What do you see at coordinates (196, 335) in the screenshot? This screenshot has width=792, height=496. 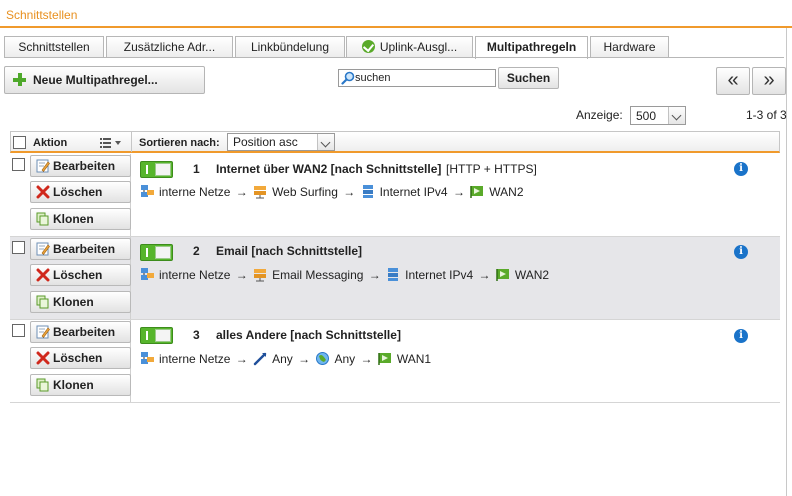 I see `rule-number: 3` at bounding box center [196, 335].